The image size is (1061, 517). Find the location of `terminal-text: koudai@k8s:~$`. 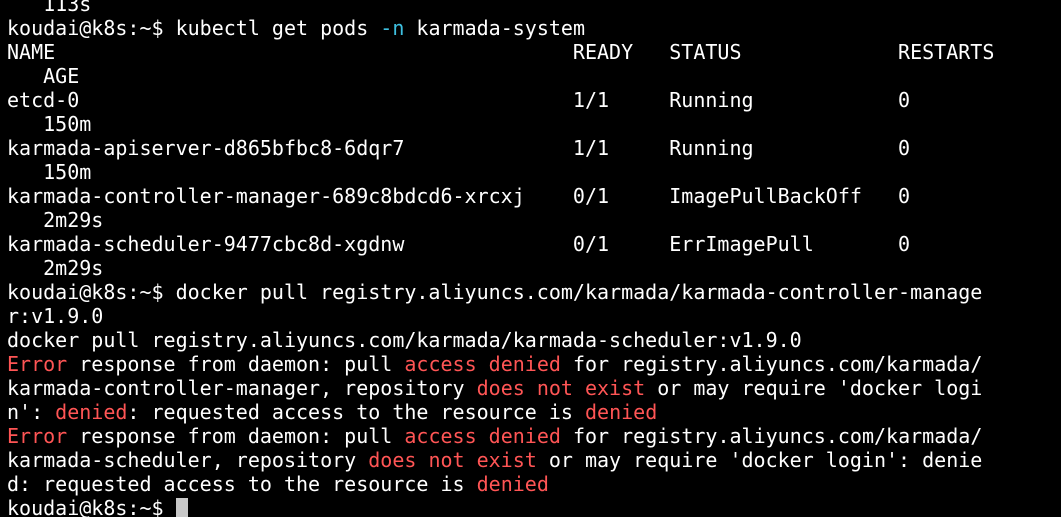

terminal-text: koudai@k8s:~$ is located at coordinates (91, 506).